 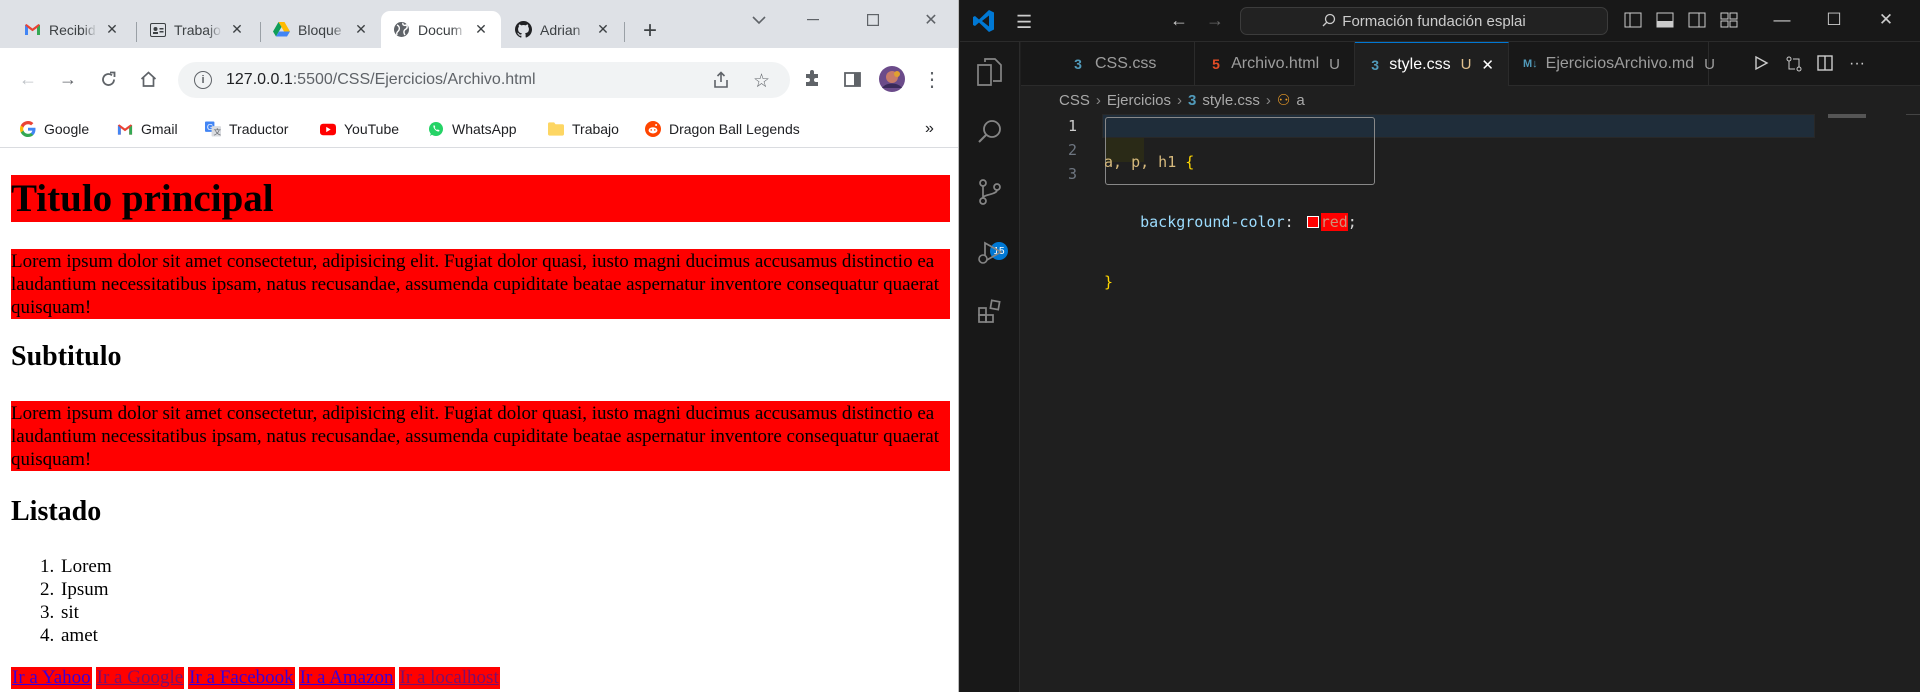 I want to click on link-facebook: Ir a Facebook, so click(x=241, y=678).